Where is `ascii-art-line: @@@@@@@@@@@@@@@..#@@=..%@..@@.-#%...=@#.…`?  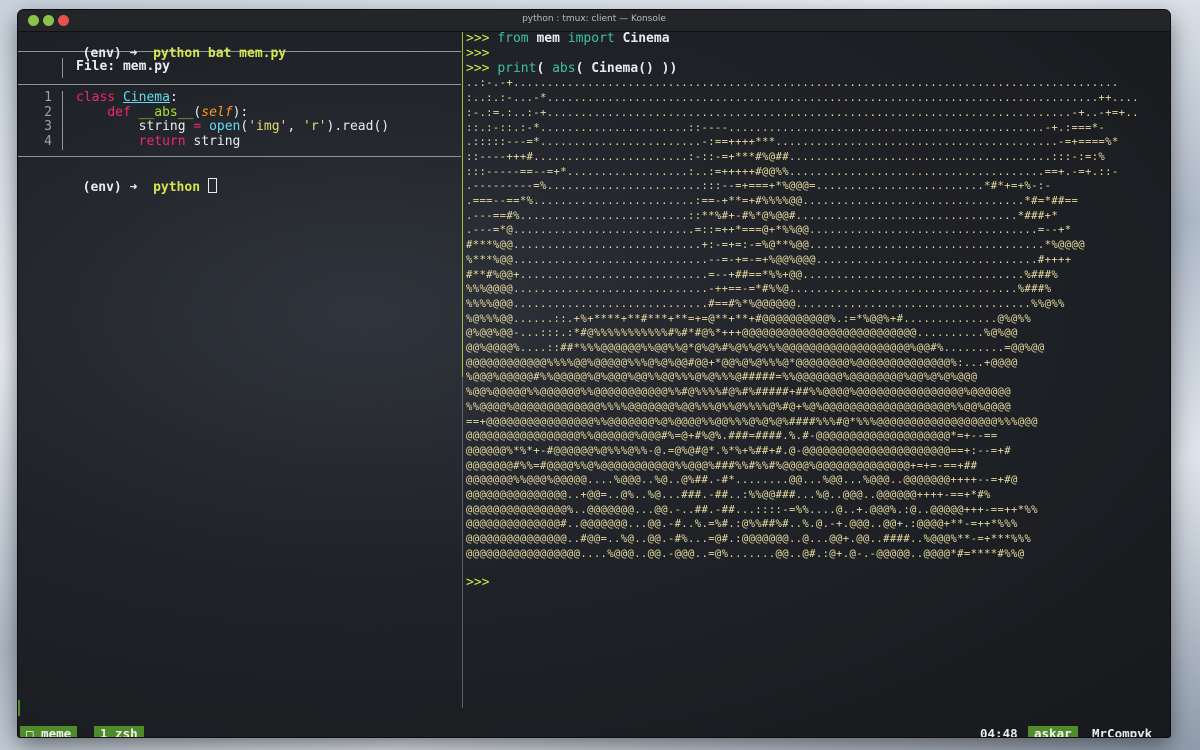 ascii-art-line: @@@@@@@@@@@@@@@..#@@=..%@..@@.-#%...=@#.… is located at coordinates (749, 539).